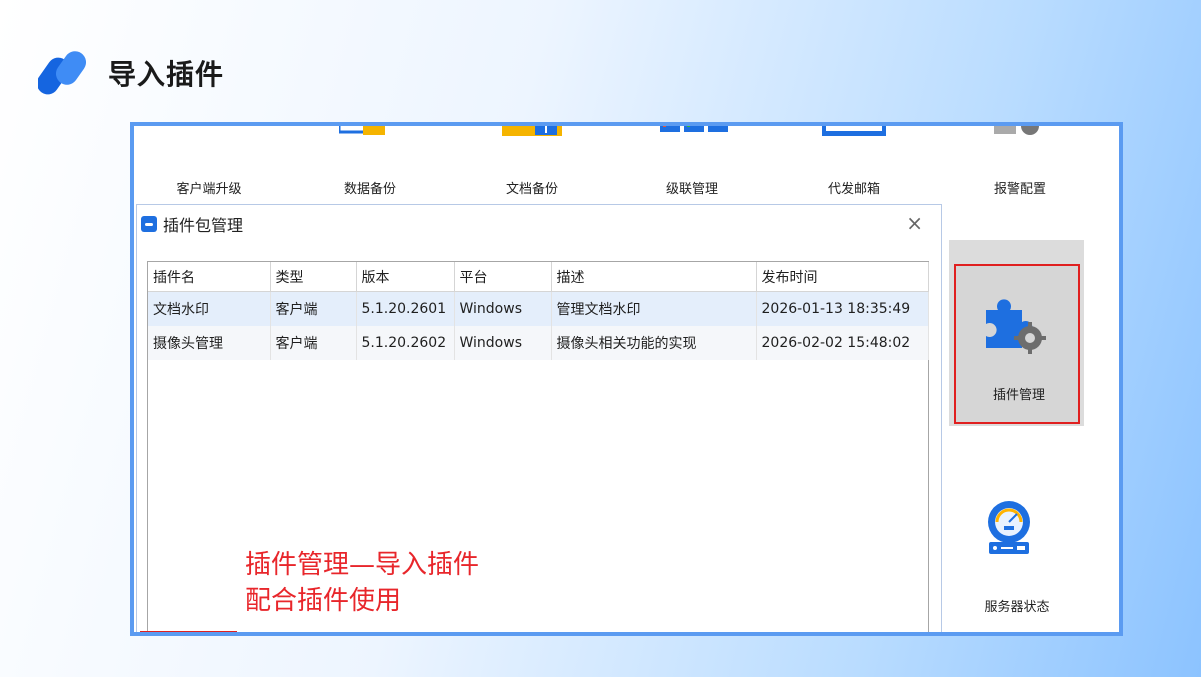  Describe the element at coordinates (323, 601) in the screenshot. I see `annotation-line-2: 配合插件使用` at that location.